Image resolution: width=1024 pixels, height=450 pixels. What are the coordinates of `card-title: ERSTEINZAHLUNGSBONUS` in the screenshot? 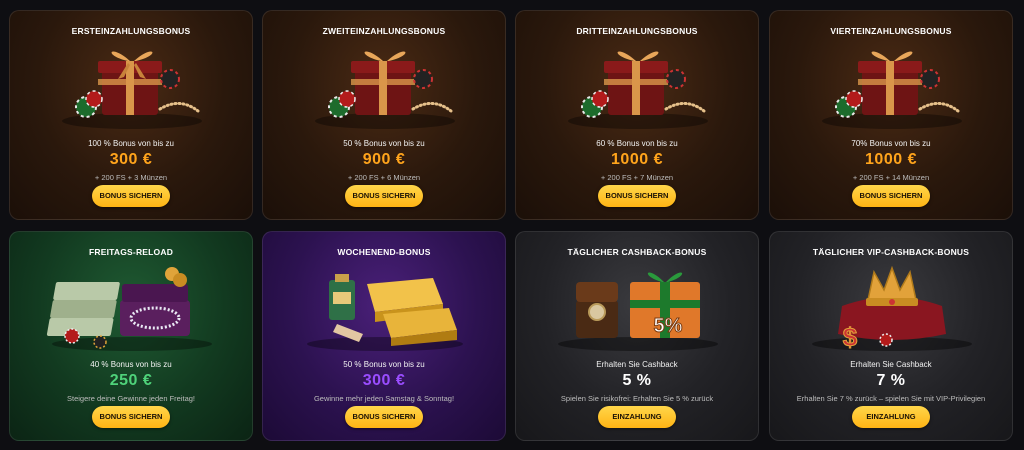 It's located at (131, 31).